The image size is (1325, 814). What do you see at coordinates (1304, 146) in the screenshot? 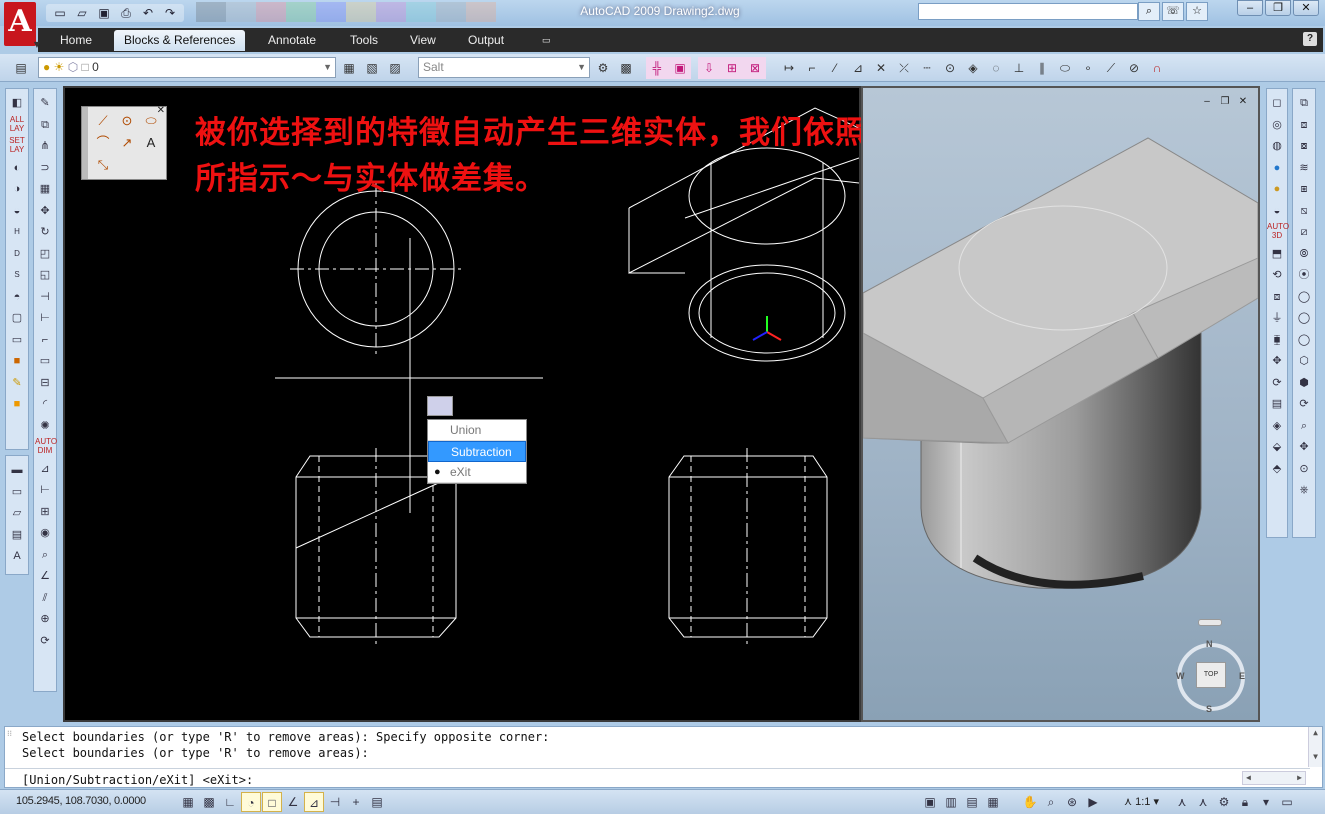
I see `intersect-icon: ⧇` at bounding box center [1304, 146].